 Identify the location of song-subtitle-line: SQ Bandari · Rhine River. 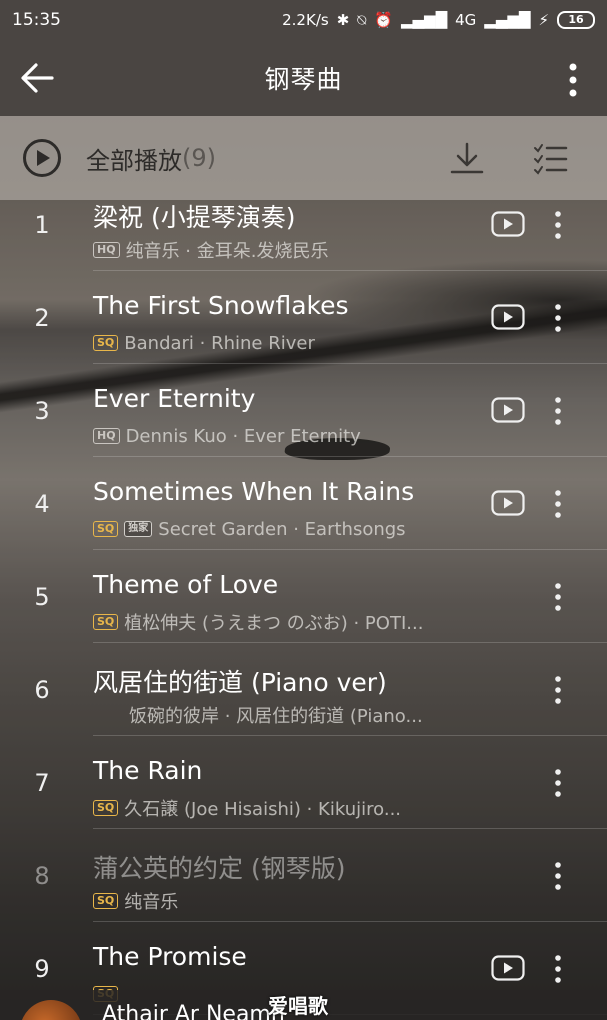
(204, 343).